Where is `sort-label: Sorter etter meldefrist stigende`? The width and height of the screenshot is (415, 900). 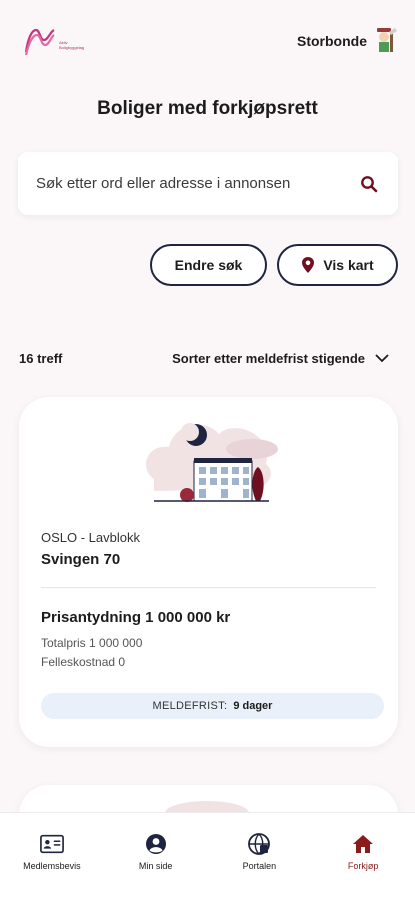
sort-label: Sorter etter meldefrist stigende is located at coordinates (268, 358).